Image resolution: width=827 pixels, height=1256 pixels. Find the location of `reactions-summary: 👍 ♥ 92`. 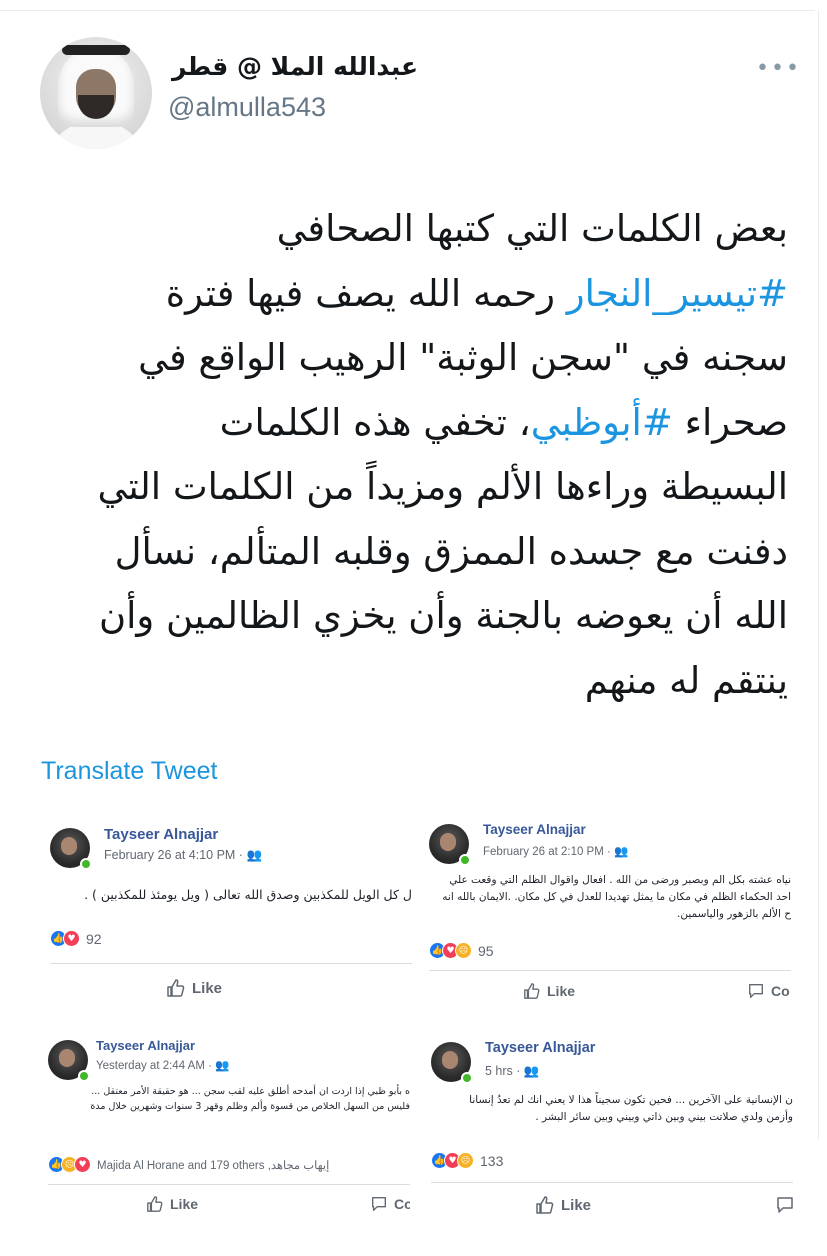

reactions-summary: 👍 ♥ 92 is located at coordinates (76, 938).